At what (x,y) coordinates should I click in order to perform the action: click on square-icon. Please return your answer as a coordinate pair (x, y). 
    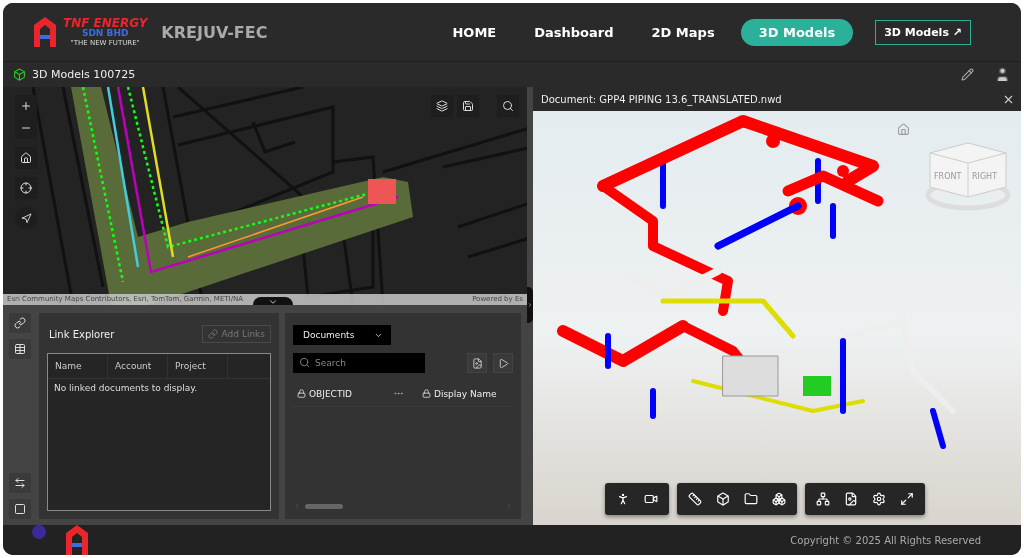
    Looking at the image, I should click on (20, 509).